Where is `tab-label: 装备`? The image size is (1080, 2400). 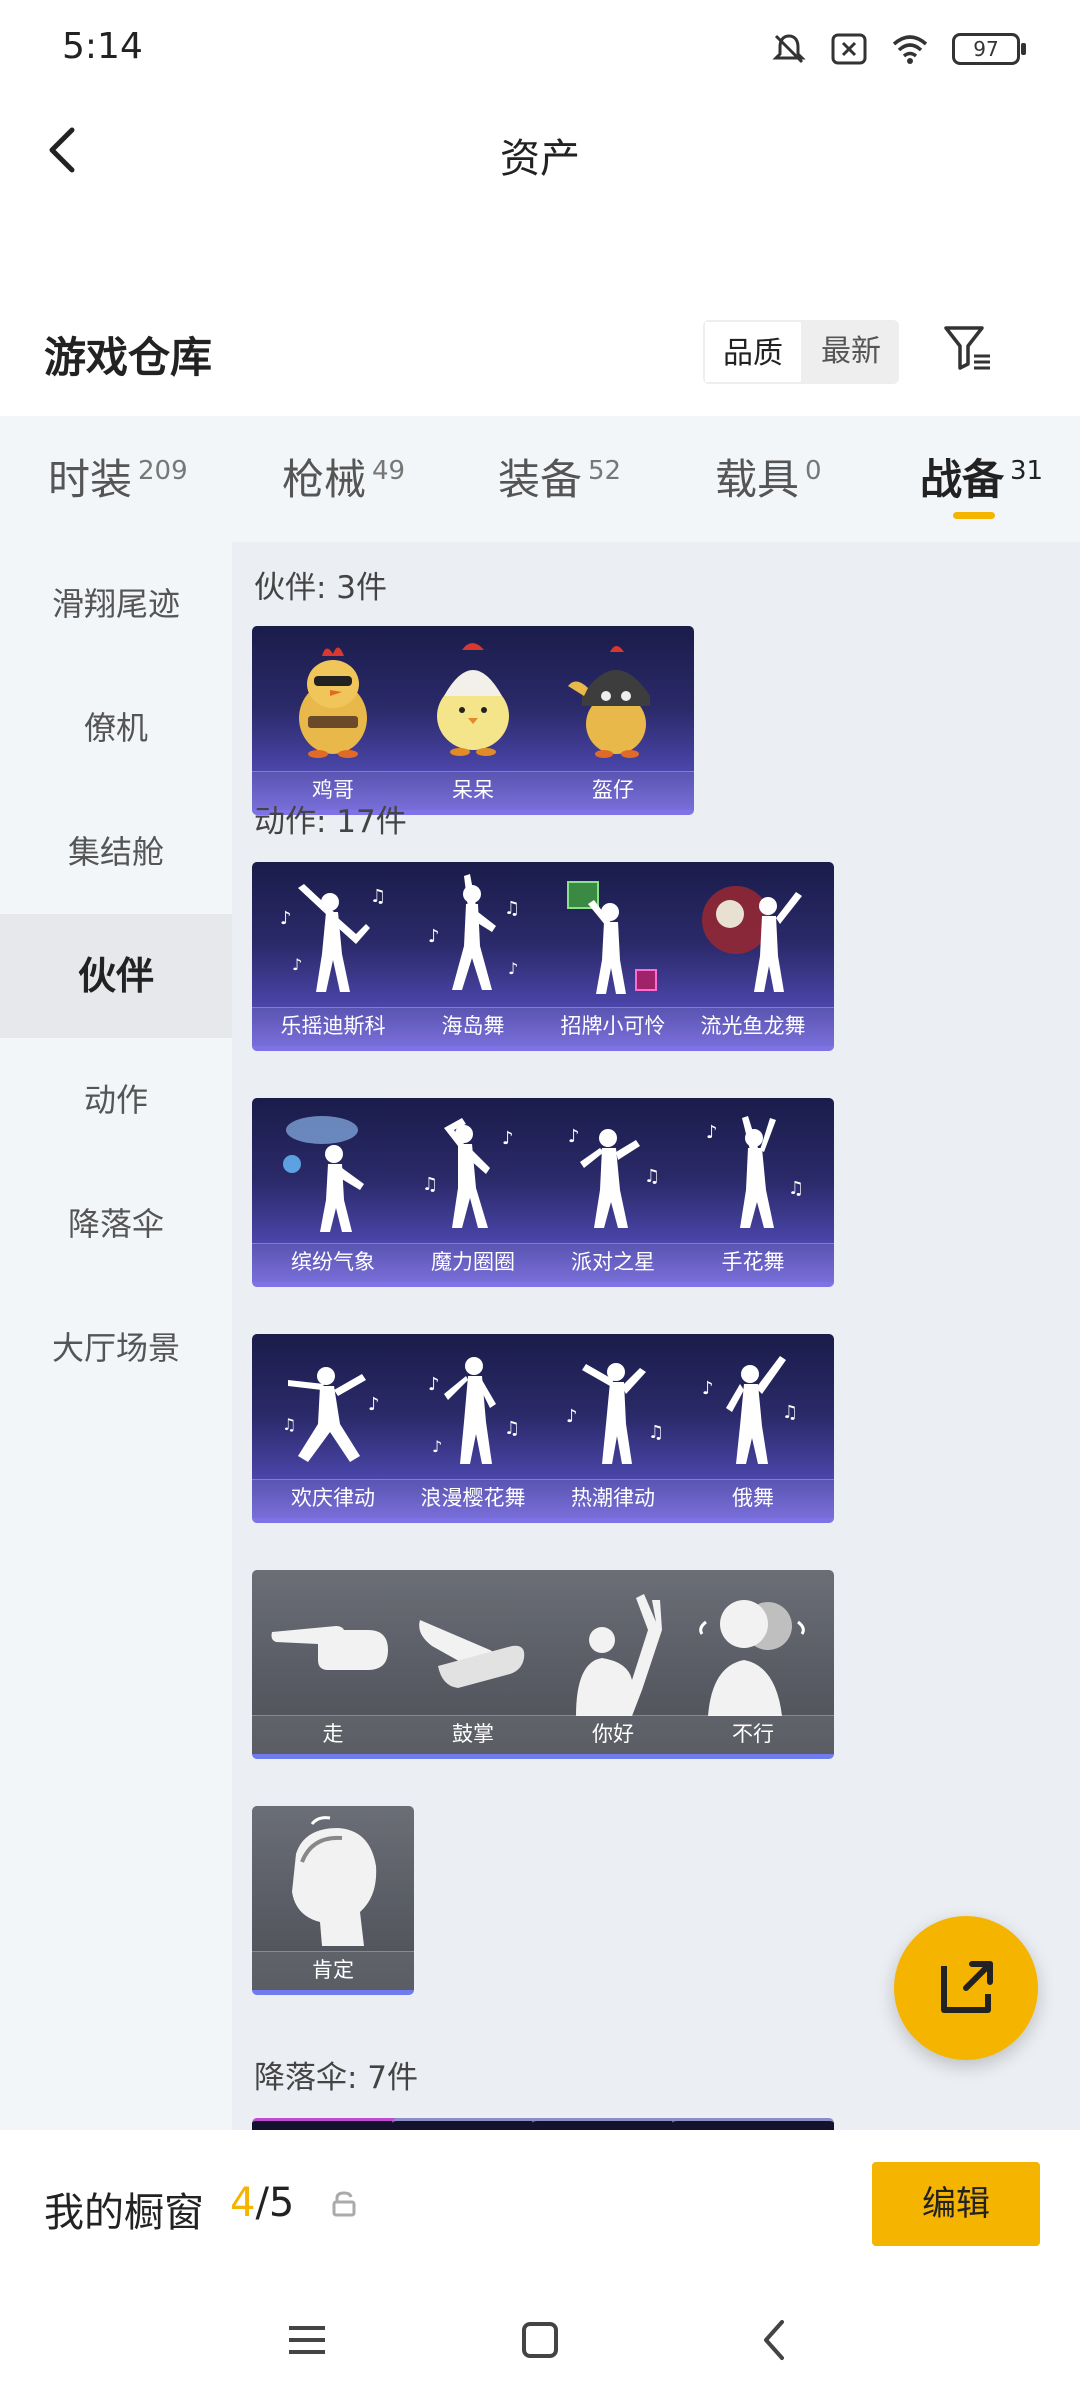
tab-label: 装备 is located at coordinates (540, 479).